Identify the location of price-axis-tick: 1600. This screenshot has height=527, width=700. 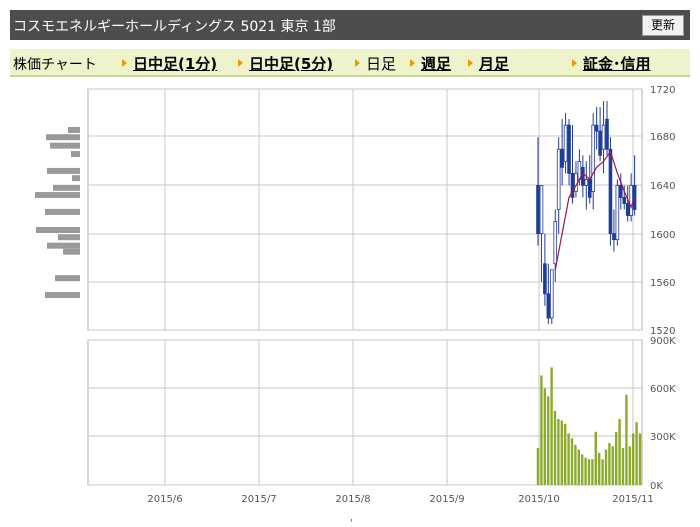
(662, 235).